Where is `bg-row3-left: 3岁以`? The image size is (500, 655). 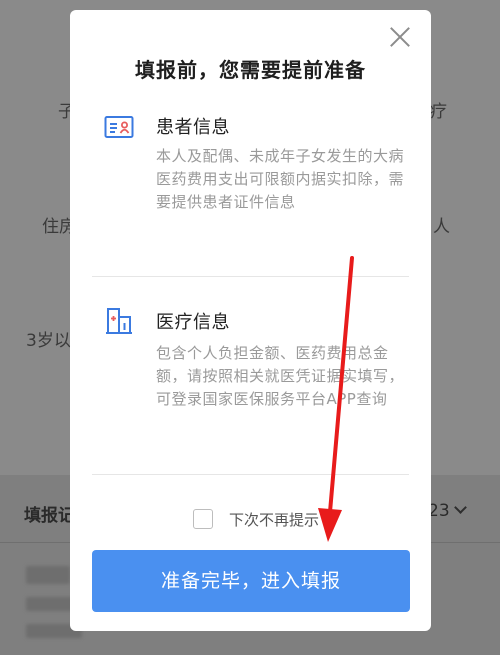 bg-row3-left: 3岁以 is located at coordinates (48, 341).